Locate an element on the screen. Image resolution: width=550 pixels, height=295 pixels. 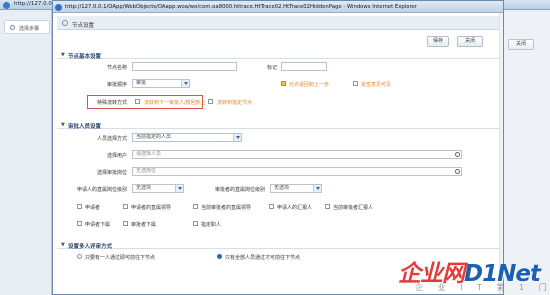
approver-level-label: 审批者的直属岗位级别 is located at coordinates (239, 190).